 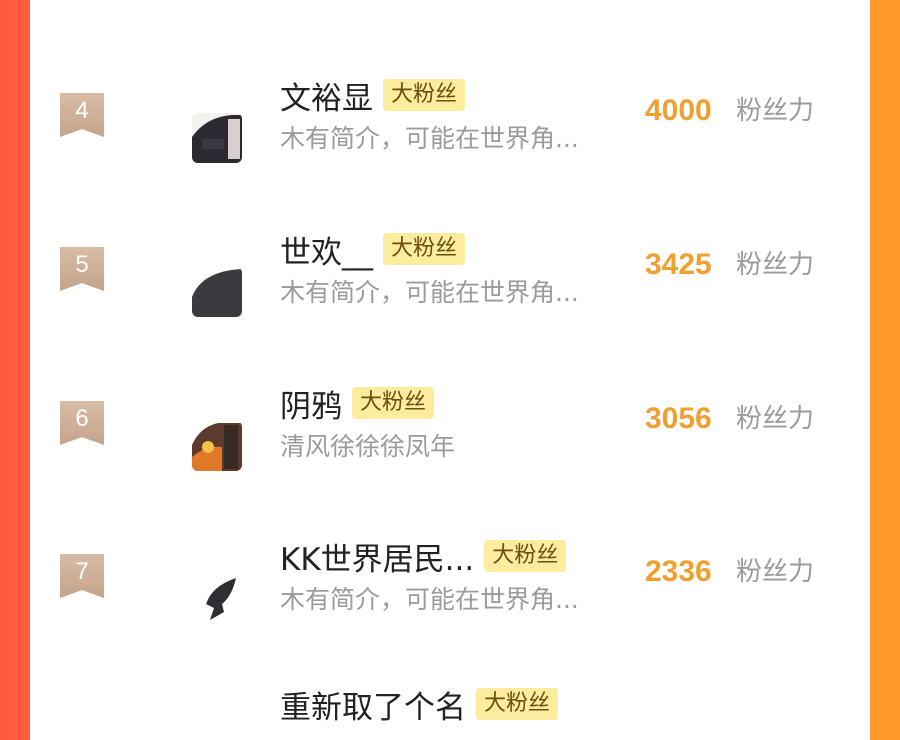 What do you see at coordinates (82, 264) in the screenshot?
I see `rank-number: 5` at bounding box center [82, 264].